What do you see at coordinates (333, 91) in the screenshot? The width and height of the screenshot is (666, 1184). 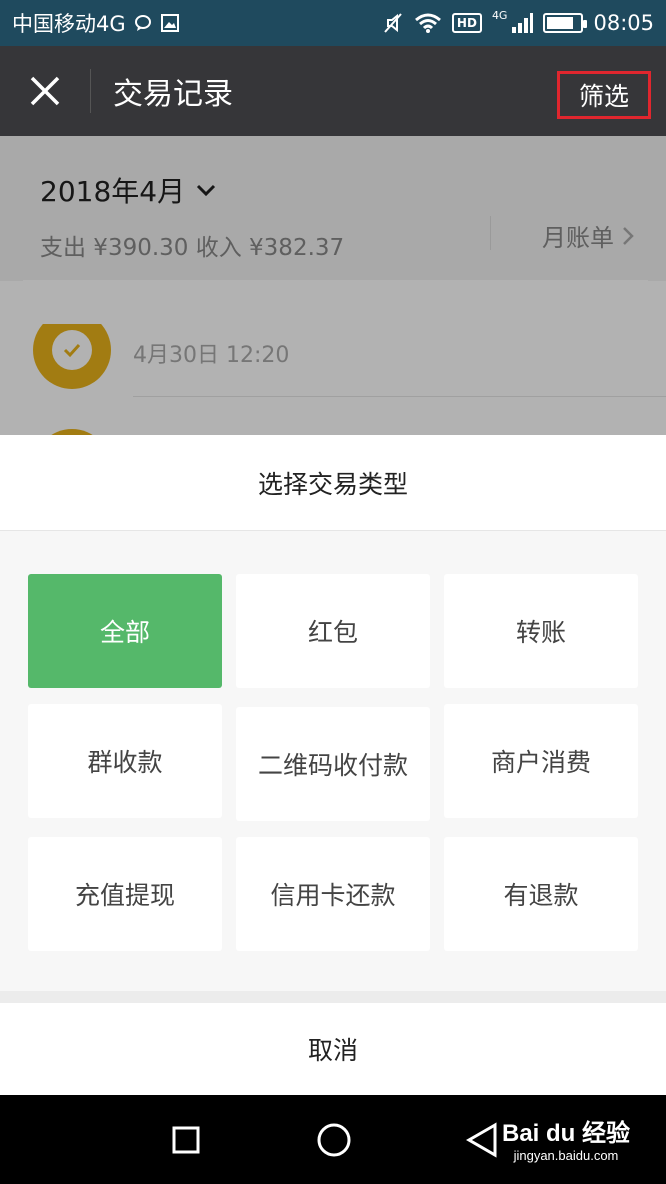 I see `title-bar: 交易记录 筛选` at bounding box center [333, 91].